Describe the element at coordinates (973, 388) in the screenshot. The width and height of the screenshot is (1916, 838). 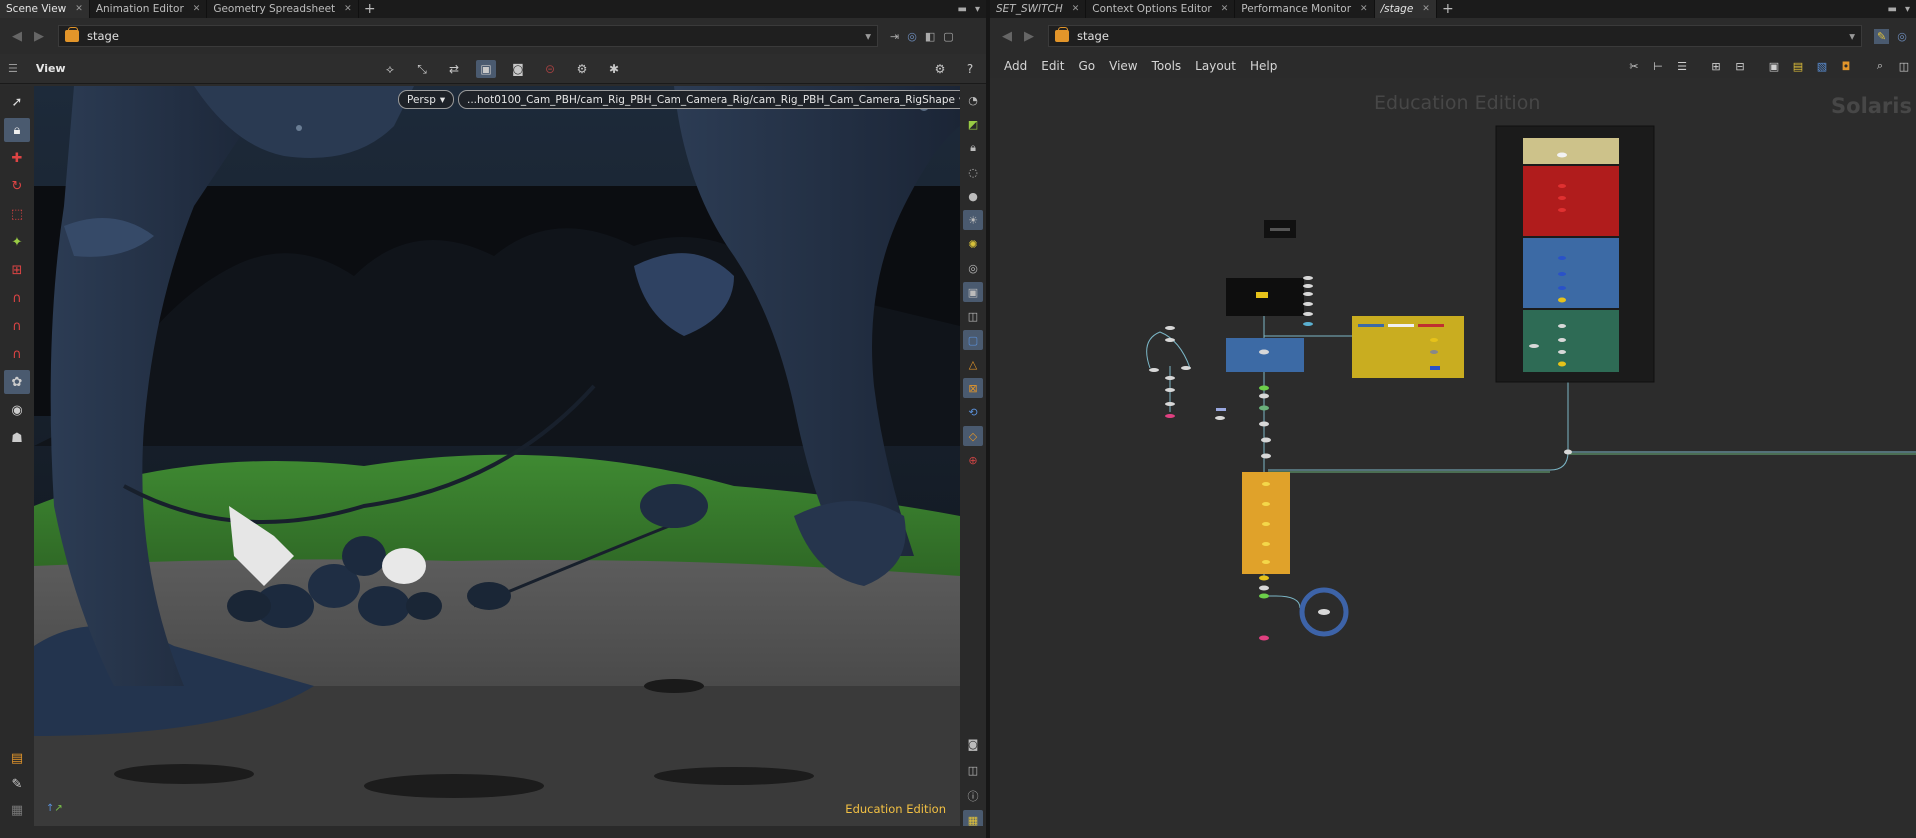
I see `grid-snap-icon: ⊠` at that location.